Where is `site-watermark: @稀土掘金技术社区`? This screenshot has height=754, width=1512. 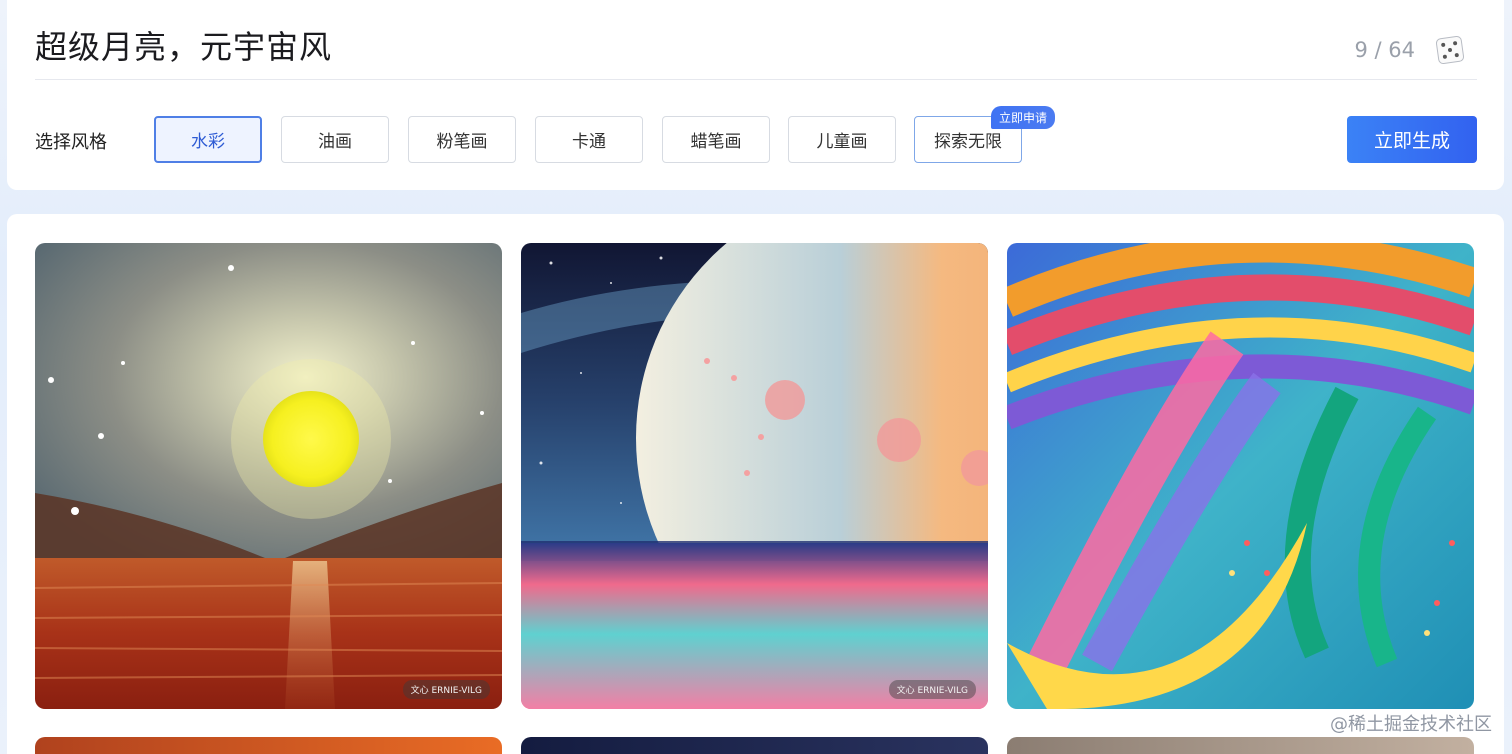 site-watermark: @稀土掘金技术社区 is located at coordinates (1411, 724).